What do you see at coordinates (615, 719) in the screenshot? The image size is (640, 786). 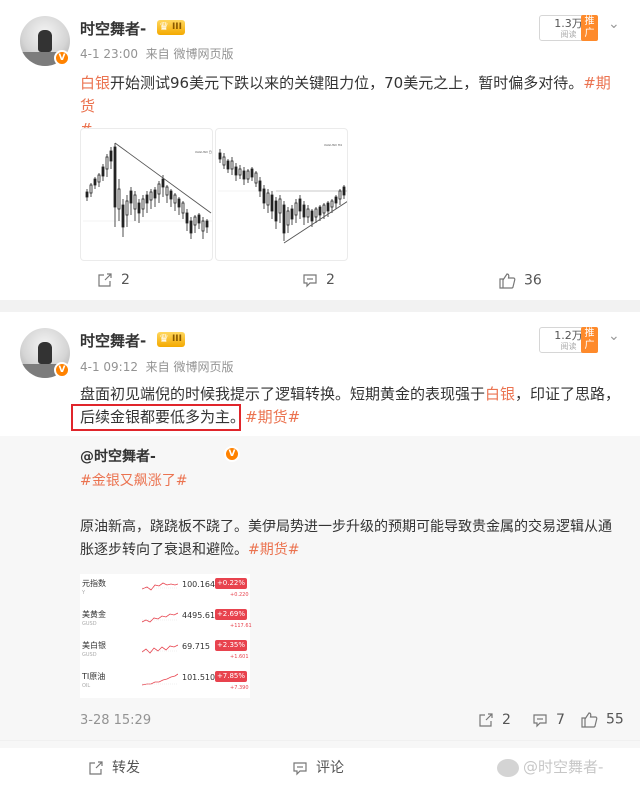 I see `like-count: 55` at bounding box center [615, 719].